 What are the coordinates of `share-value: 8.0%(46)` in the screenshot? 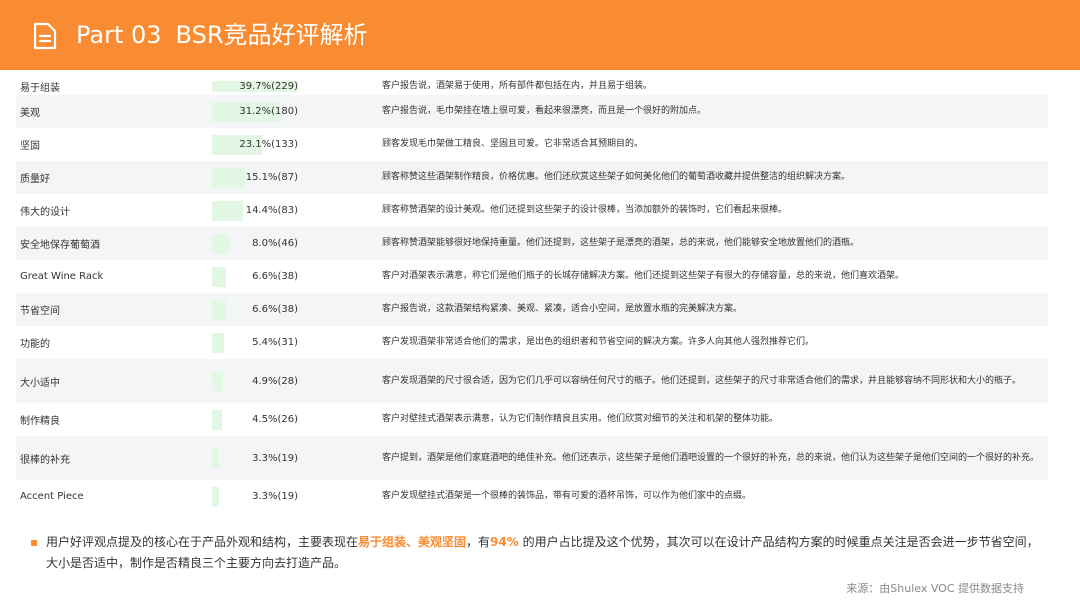 It's located at (275, 243).